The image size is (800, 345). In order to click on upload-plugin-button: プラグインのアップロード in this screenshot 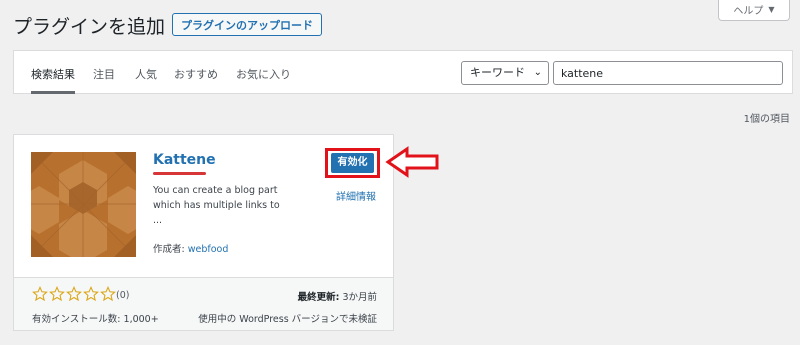, I will do `click(247, 24)`.